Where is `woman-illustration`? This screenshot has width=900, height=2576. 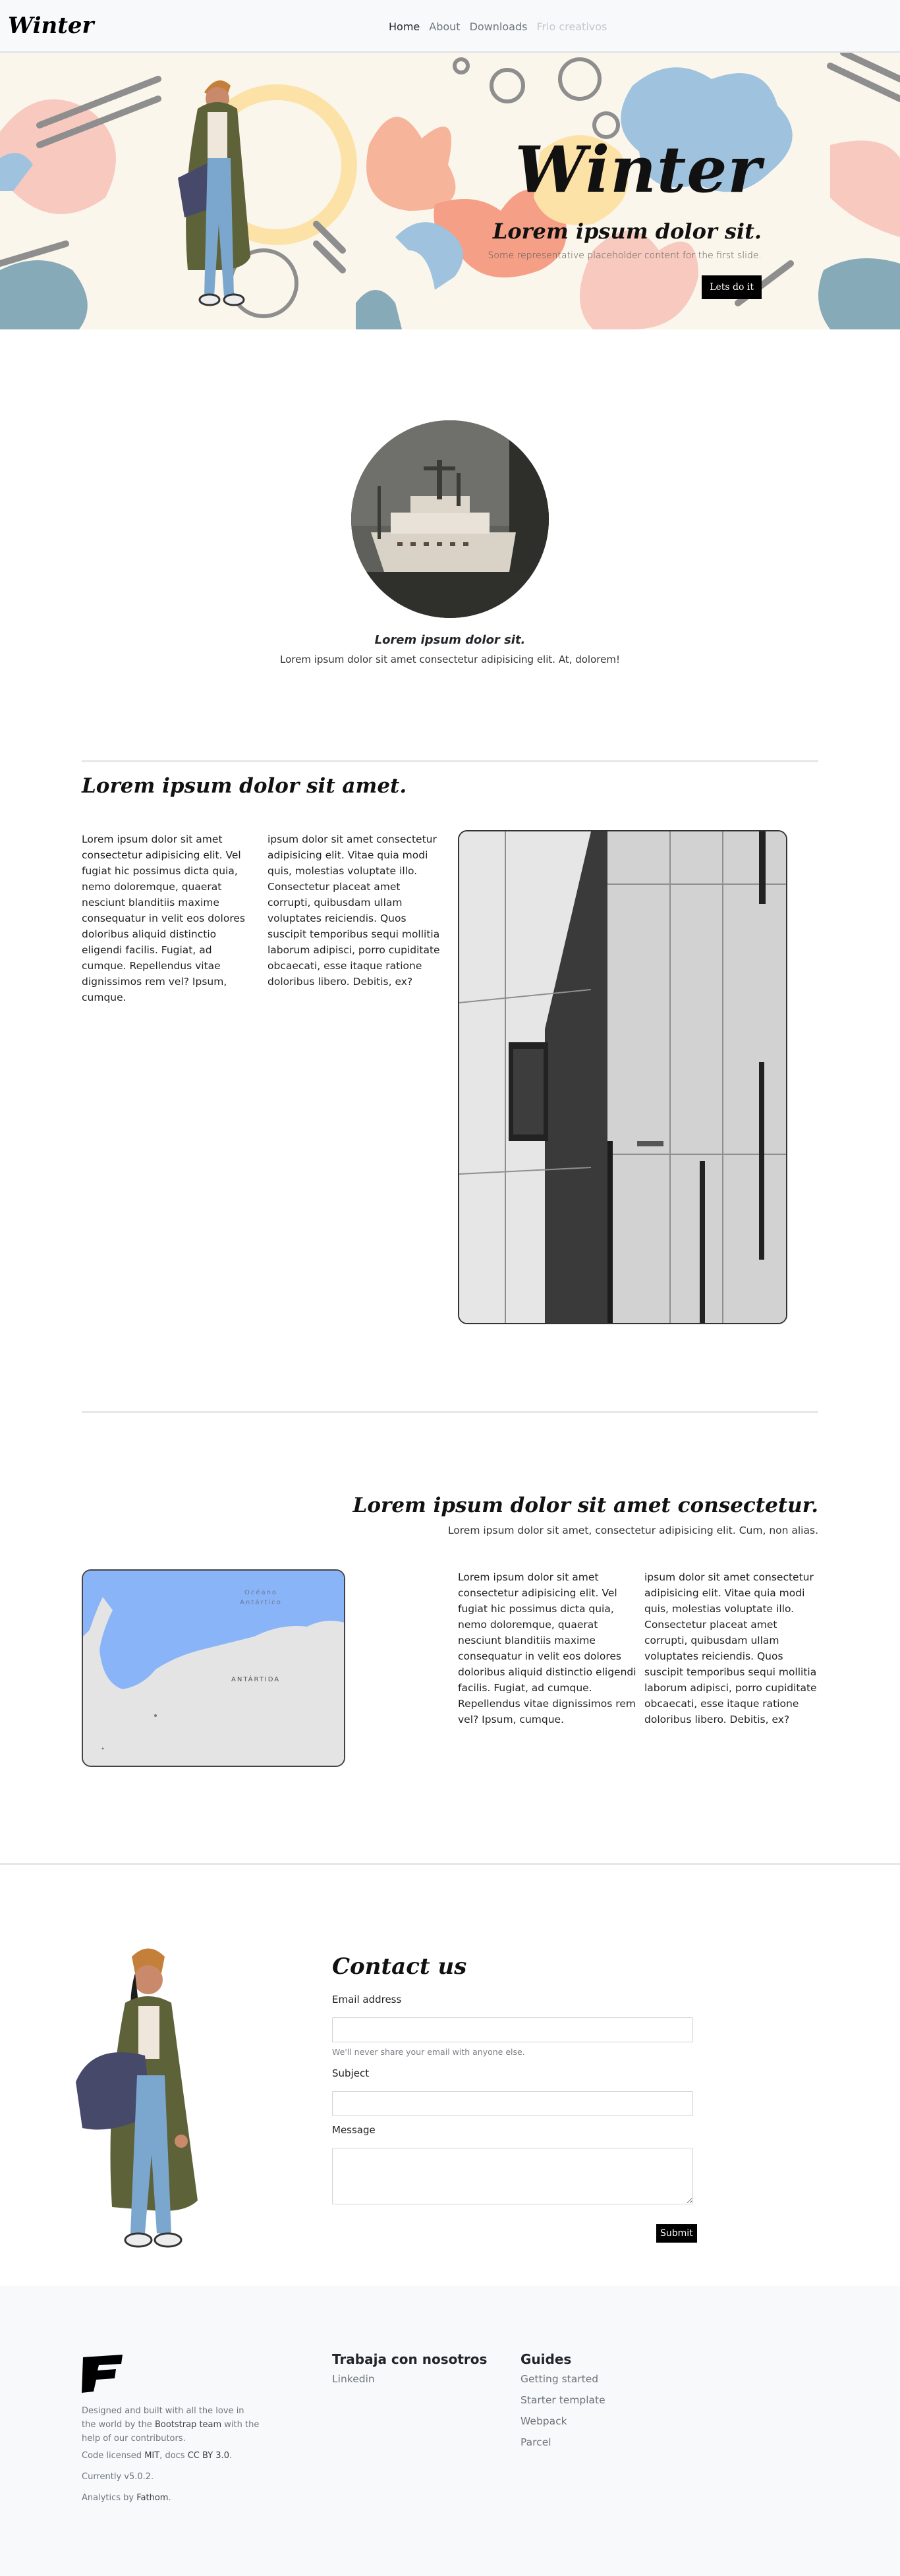
woman-illustration is located at coordinates (137, 2098).